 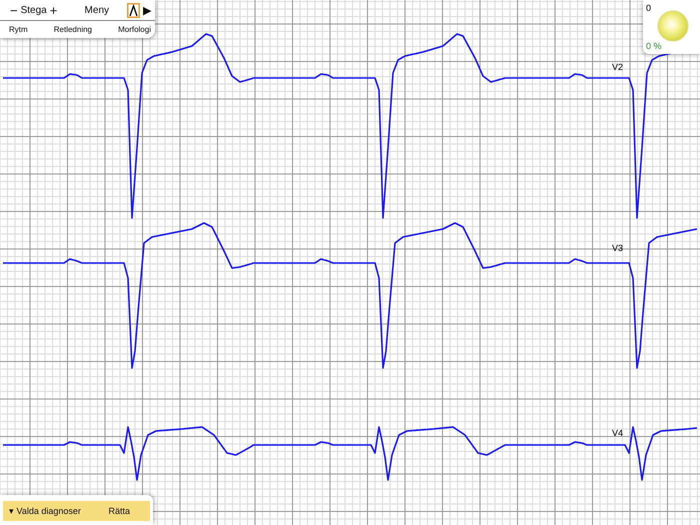 I want to click on correct-button: Rätta, so click(x=119, y=511).